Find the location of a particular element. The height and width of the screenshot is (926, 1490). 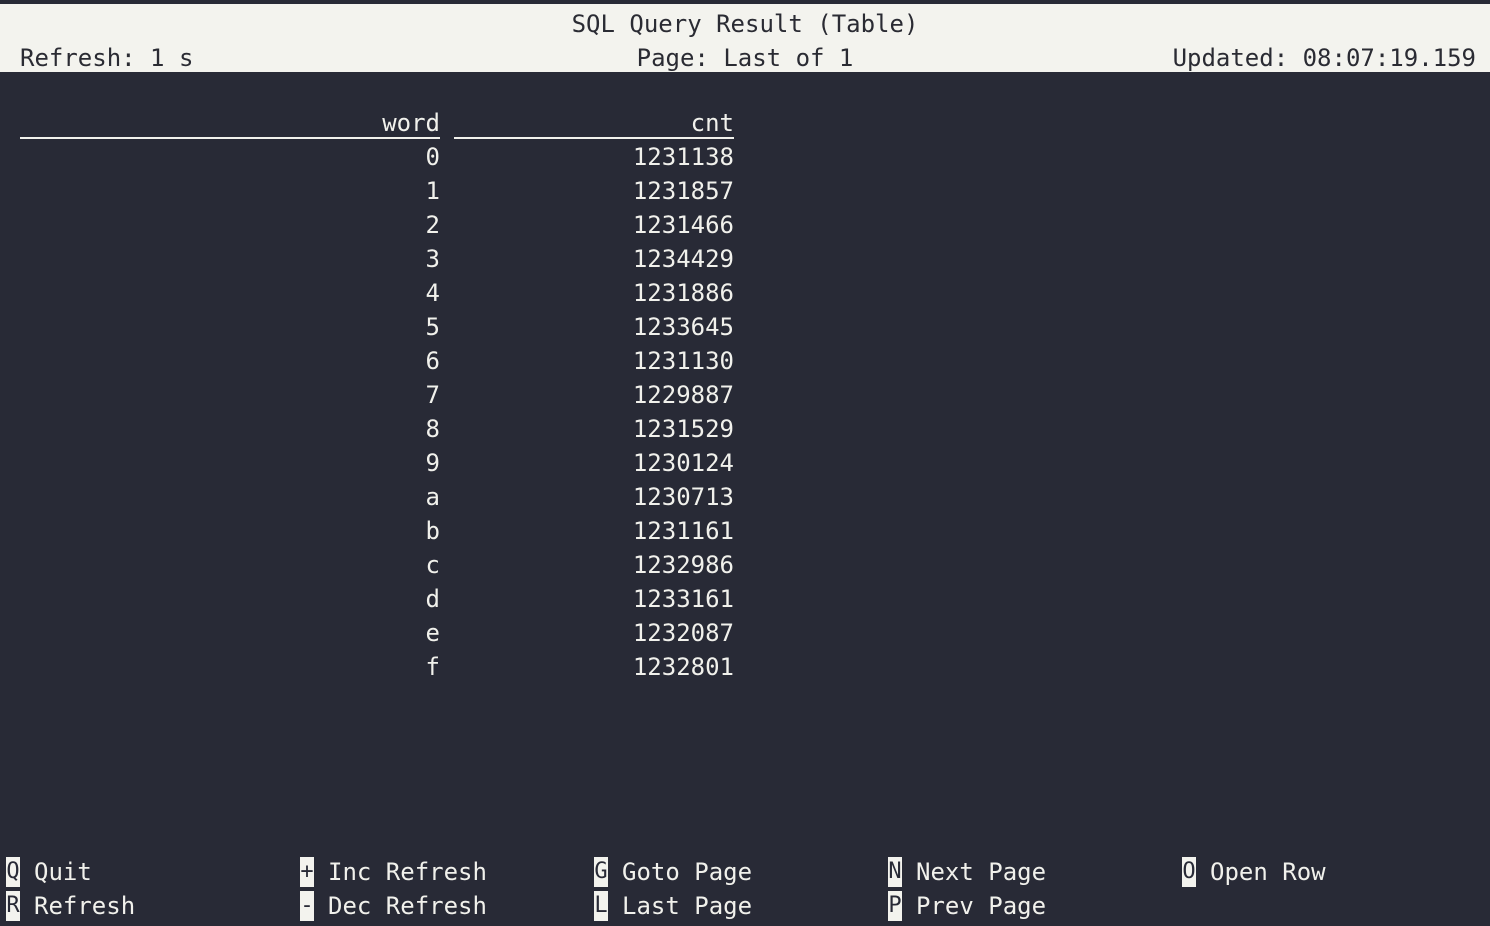

table-row: d 1233161 is located at coordinates (377, 600).